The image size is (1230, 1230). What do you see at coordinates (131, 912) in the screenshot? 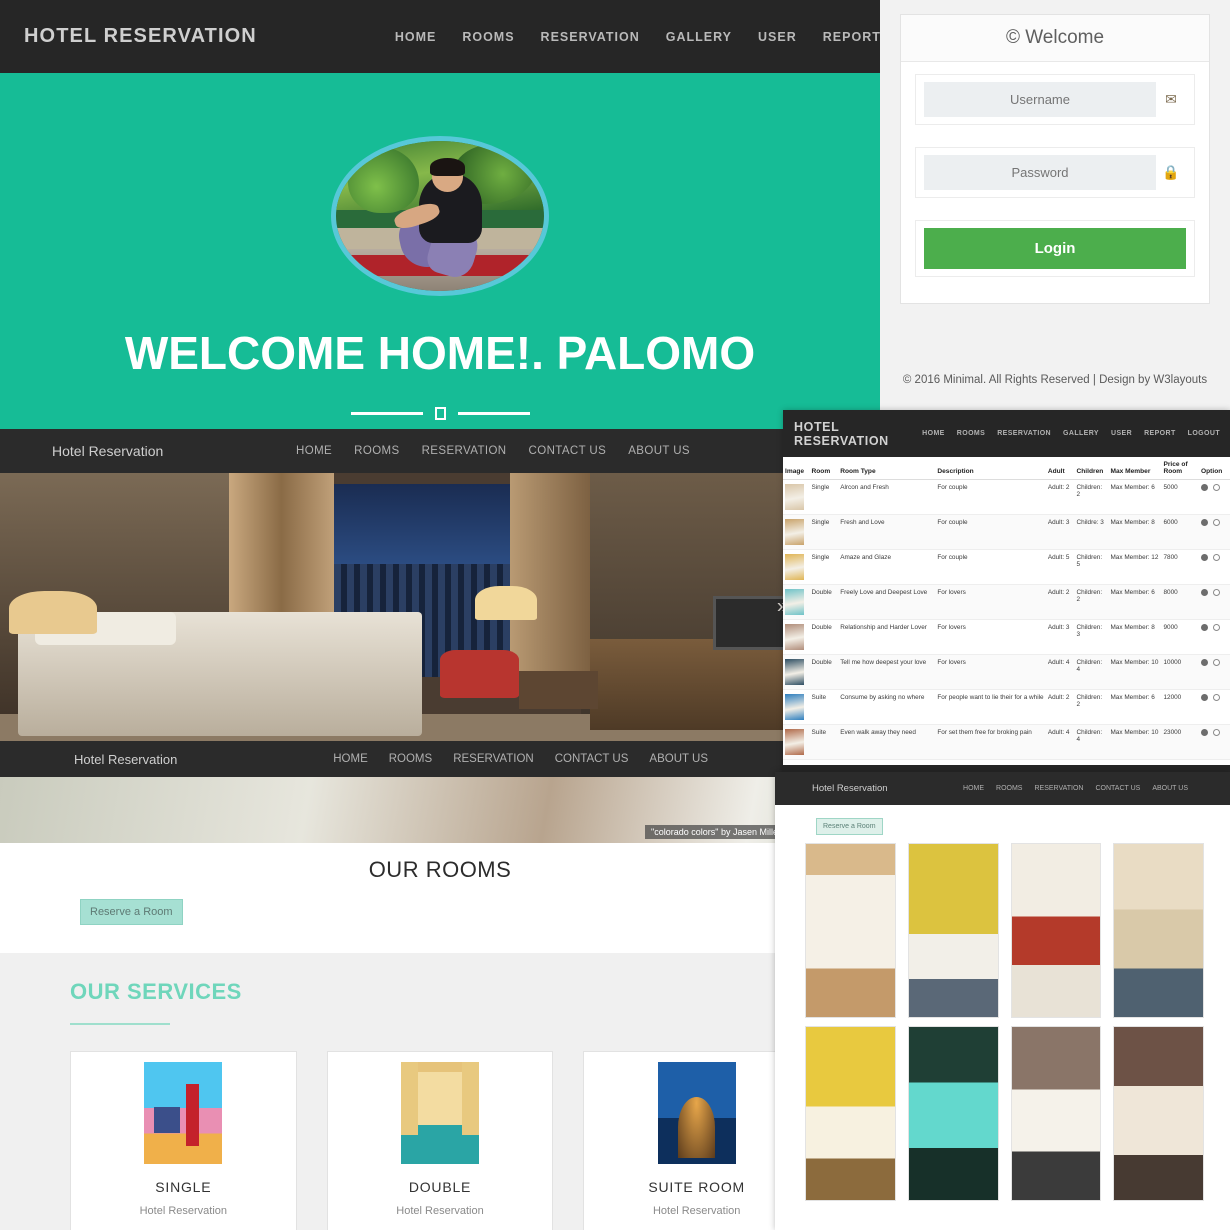
I see `reserve-a-room-chip: Reserve a Room` at bounding box center [131, 912].